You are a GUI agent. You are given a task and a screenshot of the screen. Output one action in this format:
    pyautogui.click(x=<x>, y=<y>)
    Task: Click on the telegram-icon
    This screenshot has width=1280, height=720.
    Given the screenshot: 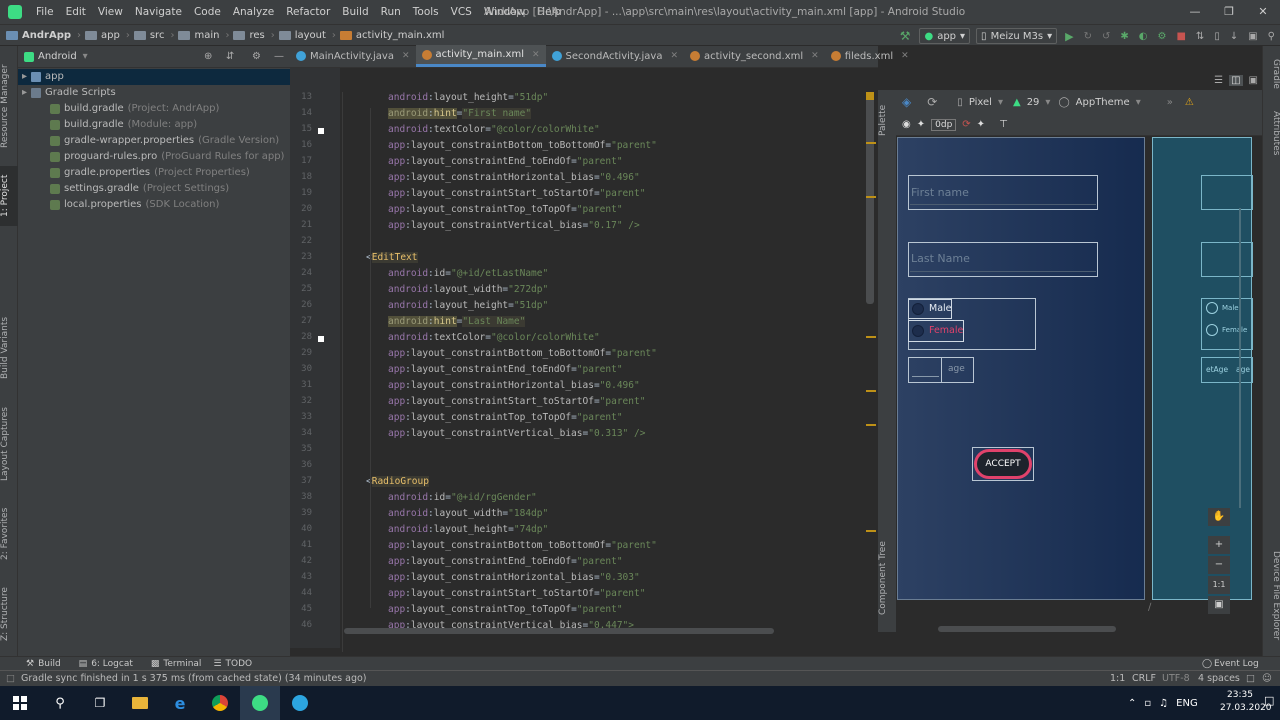 What is the action you would take?
    pyautogui.click(x=300, y=703)
    